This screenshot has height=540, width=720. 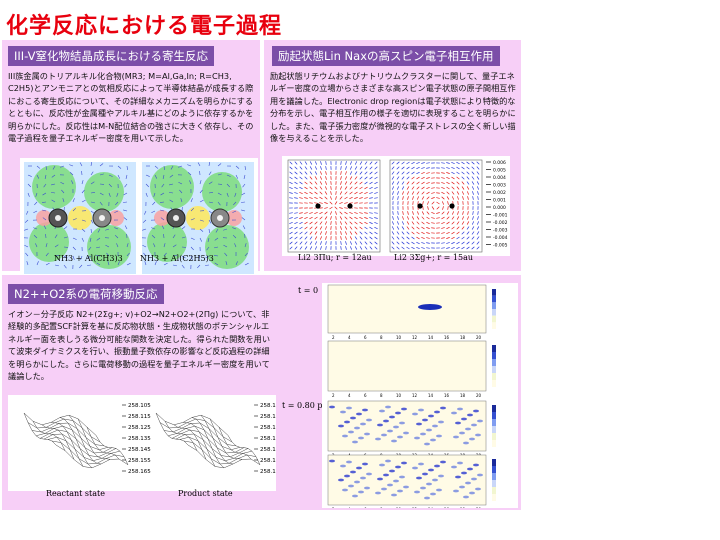 I want to click on page-title: 化学反応における電子過程, so click(x=144, y=26).